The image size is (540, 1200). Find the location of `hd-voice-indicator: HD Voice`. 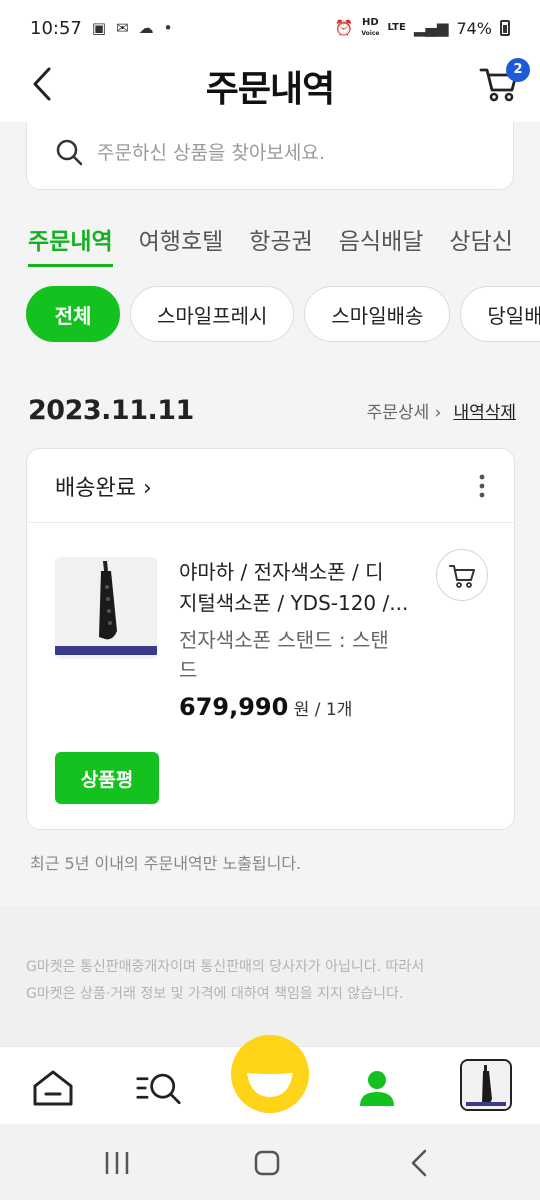

hd-voice-indicator: HD Voice is located at coordinates (370, 26).